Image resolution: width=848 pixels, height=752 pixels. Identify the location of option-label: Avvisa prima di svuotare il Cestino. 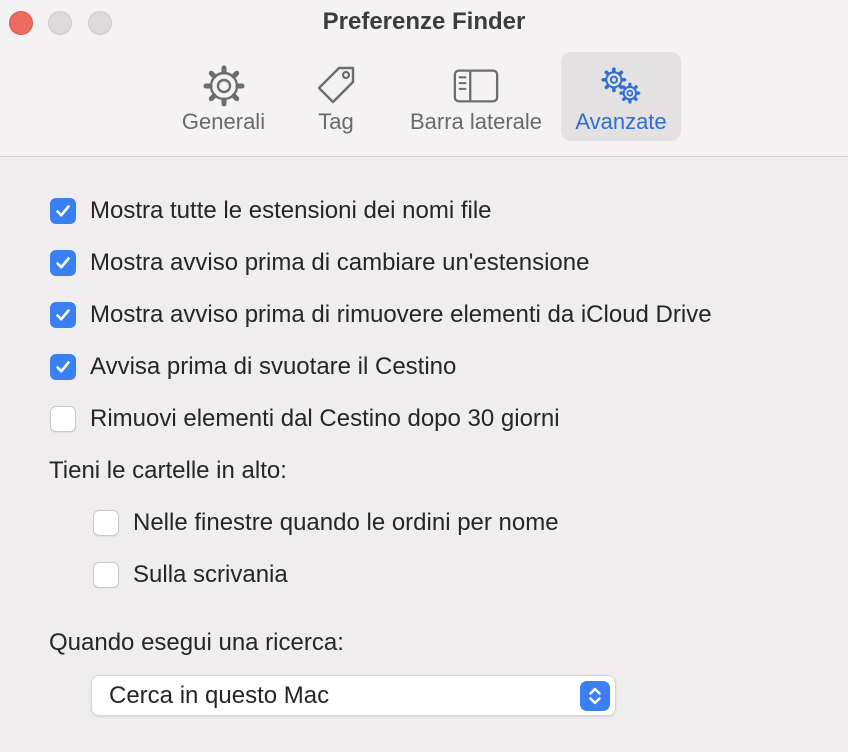
(273, 366).